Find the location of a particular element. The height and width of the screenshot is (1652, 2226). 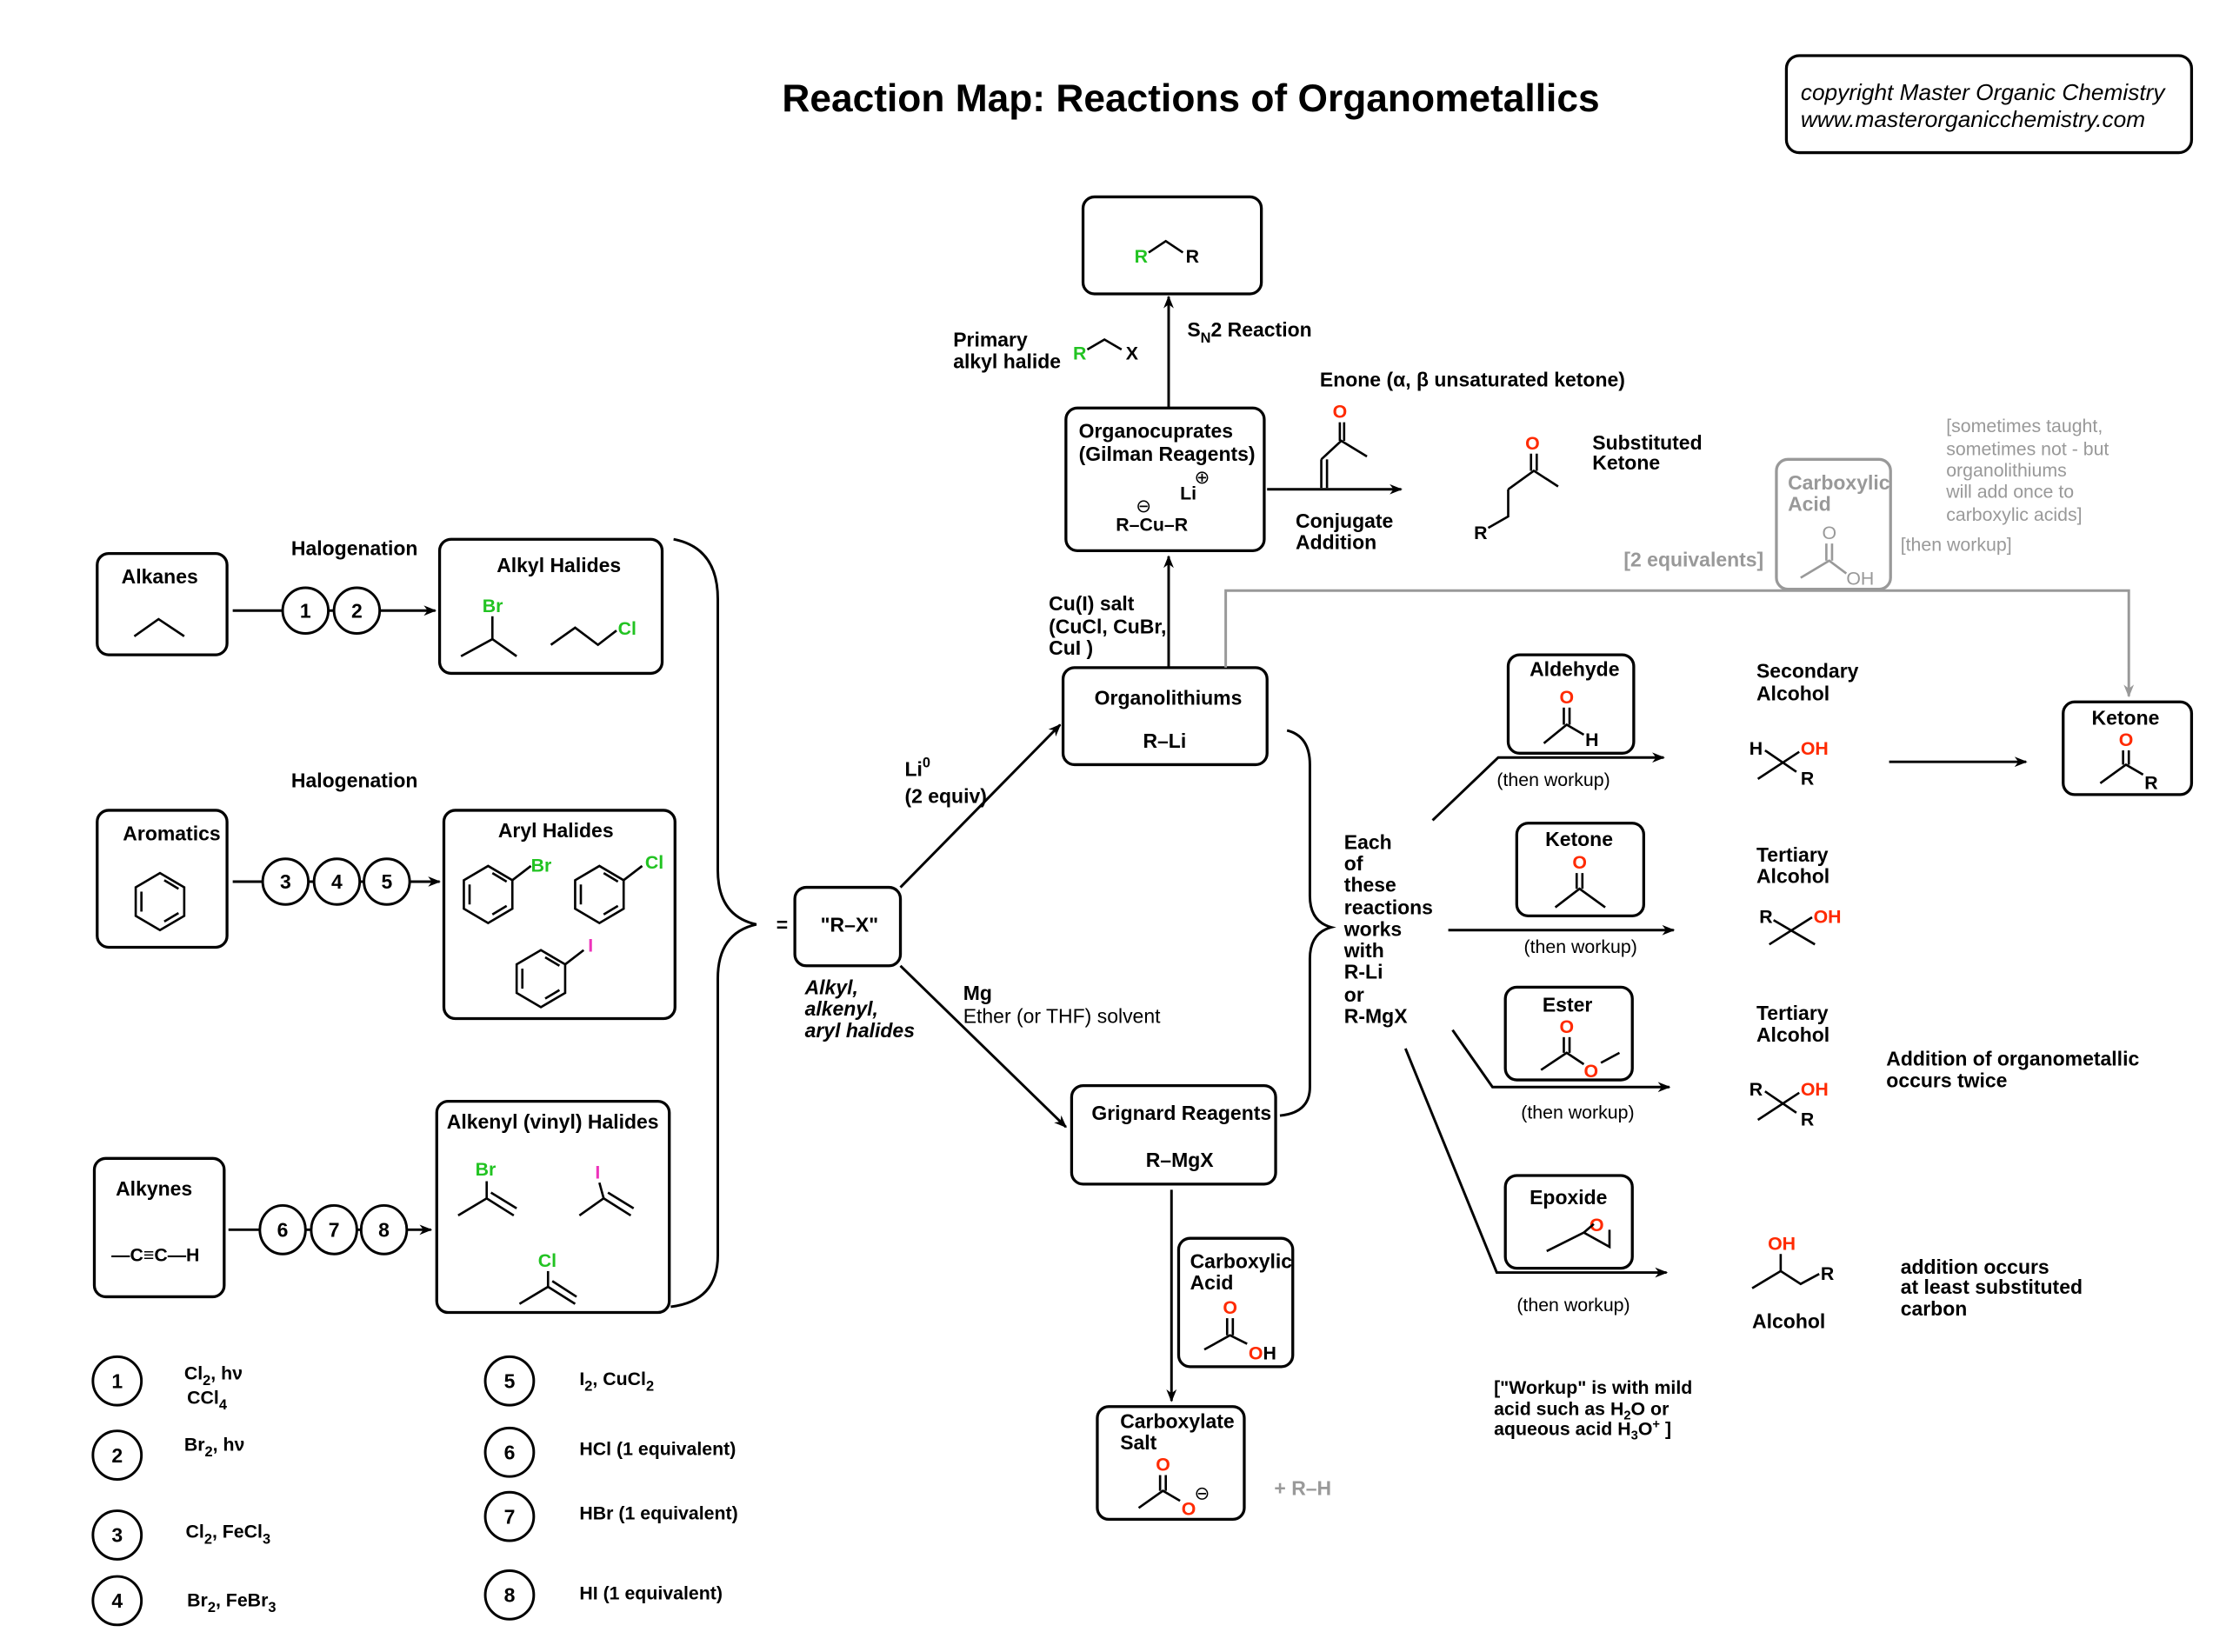

svg-text: organolithiums is located at coordinates (2006, 471).